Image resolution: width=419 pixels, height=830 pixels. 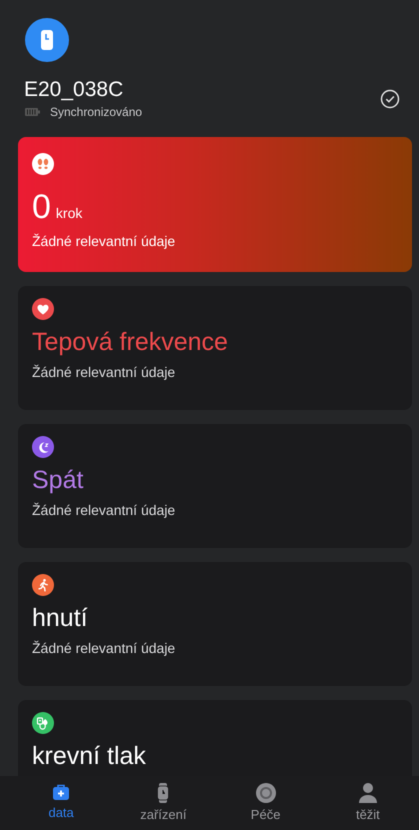 I want to click on step-count: 0, so click(x=41, y=207).